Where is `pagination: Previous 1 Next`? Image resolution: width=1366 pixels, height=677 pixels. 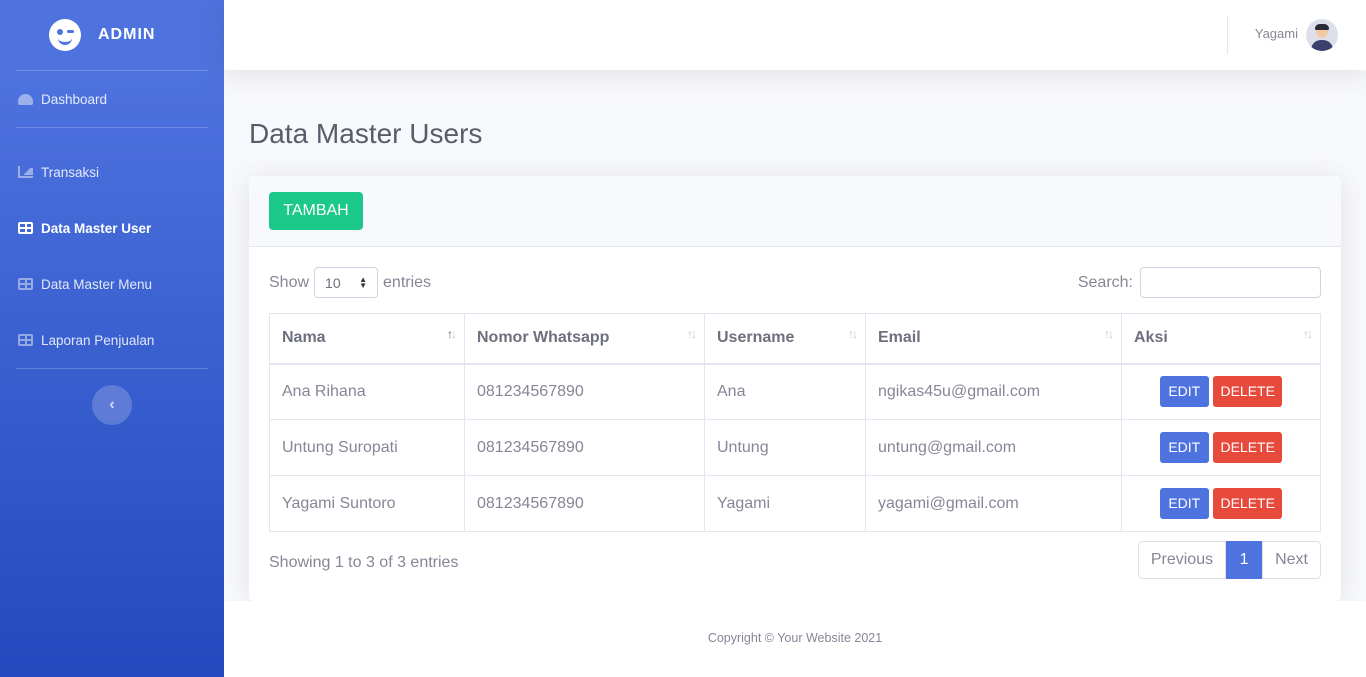 pagination: Previous 1 Next is located at coordinates (1229, 560).